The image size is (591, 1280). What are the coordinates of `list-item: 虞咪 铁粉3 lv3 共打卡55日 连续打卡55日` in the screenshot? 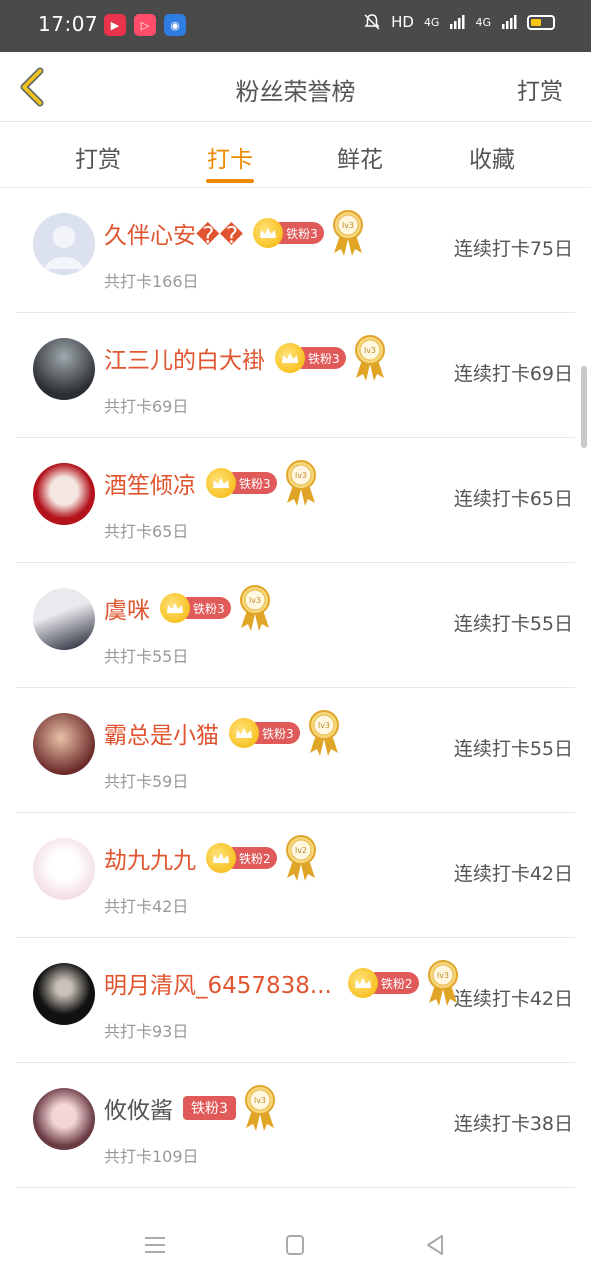 It's located at (295, 625).